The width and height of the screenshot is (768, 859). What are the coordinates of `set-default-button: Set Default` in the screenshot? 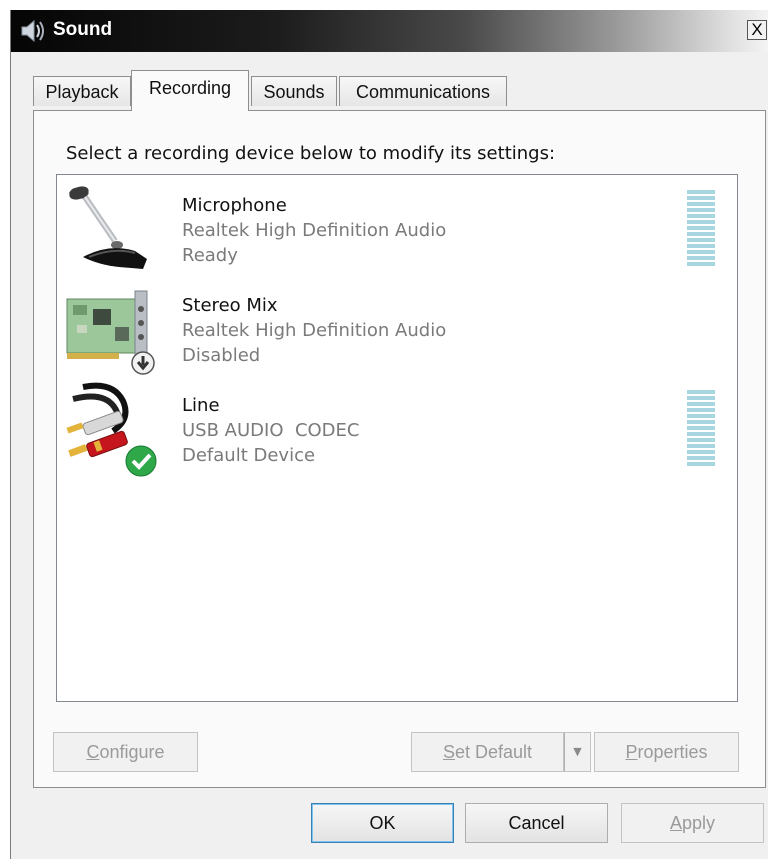 It's located at (487, 752).